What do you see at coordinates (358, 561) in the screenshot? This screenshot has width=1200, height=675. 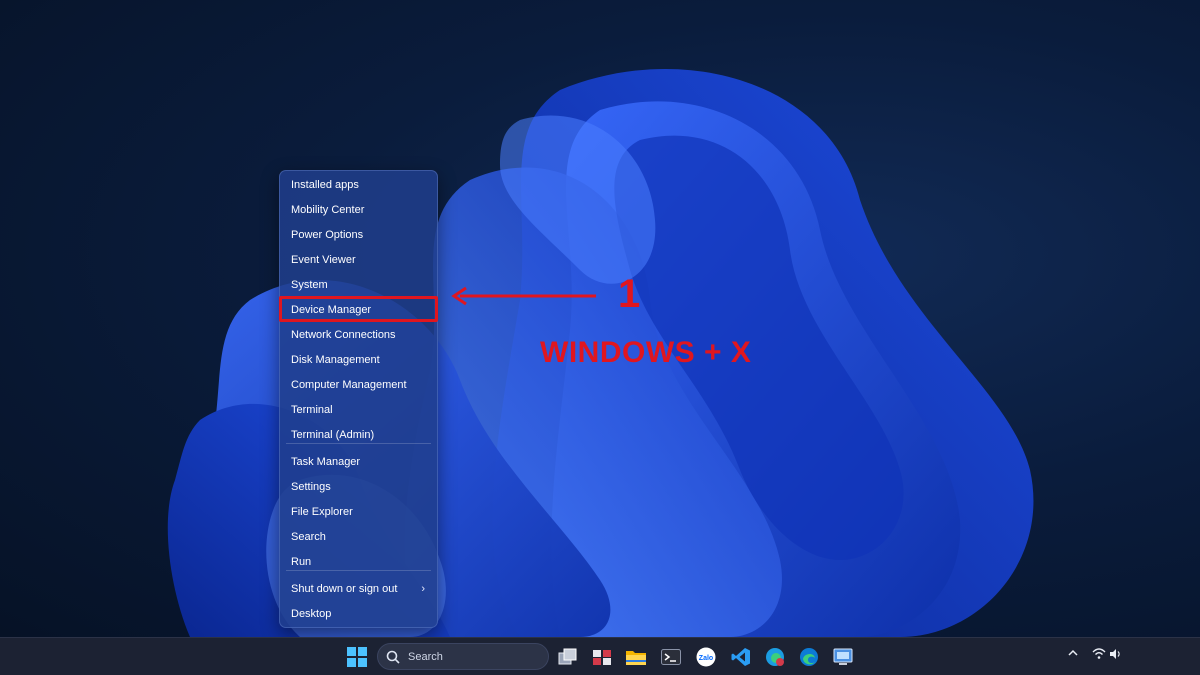 I see `menu-item-run: Run` at bounding box center [358, 561].